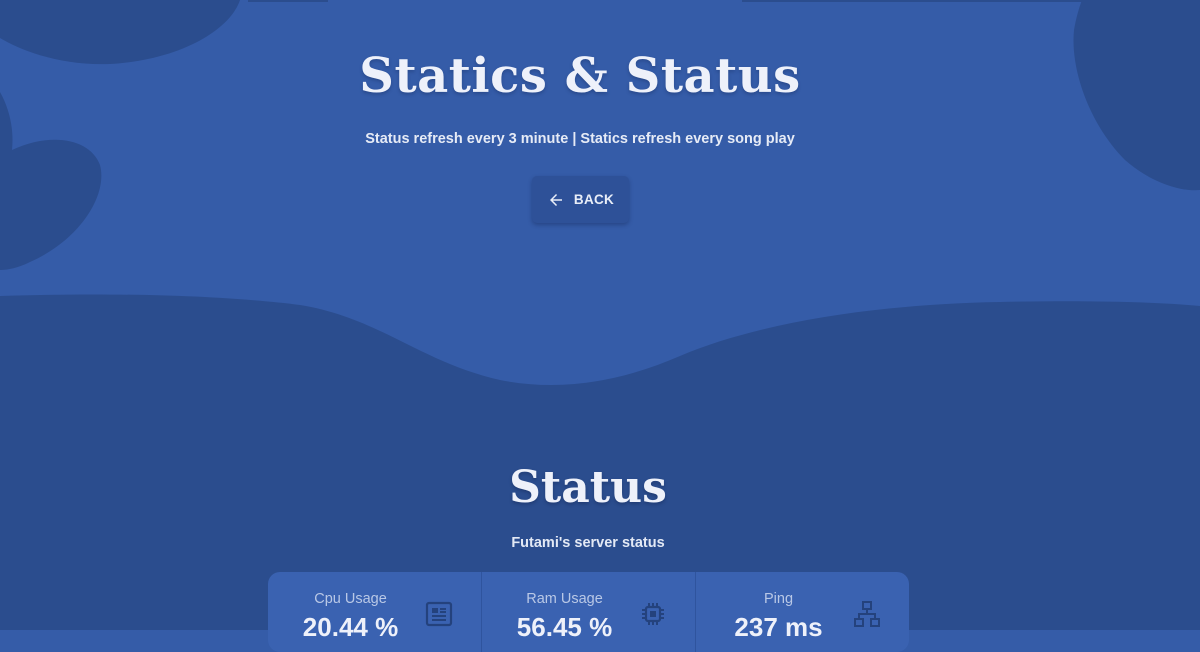 Image resolution: width=1200 pixels, height=652 pixels. I want to click on back-button-label: BACK, so click(594, 199).